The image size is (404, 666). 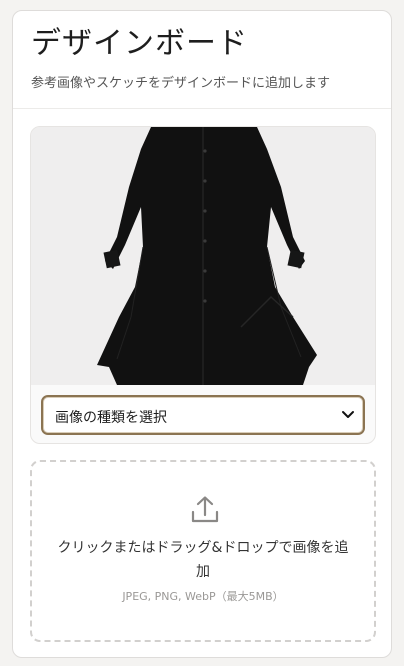 I want to click on chevron-down-icon, so click(x=348, y=414).